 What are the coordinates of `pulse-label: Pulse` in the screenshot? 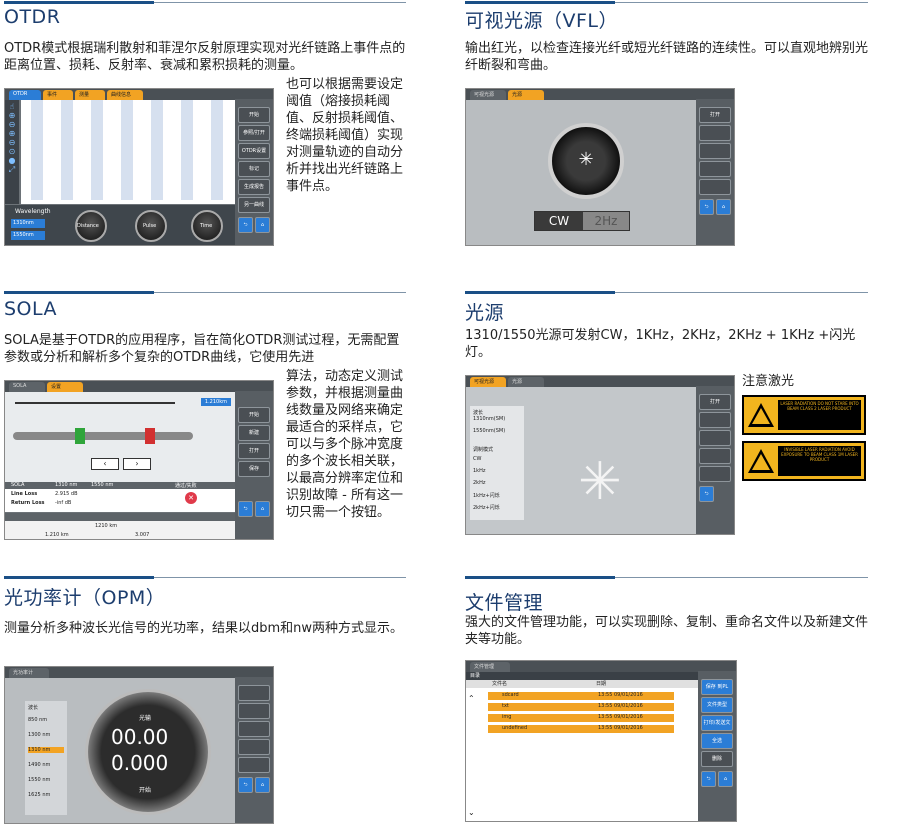 It's located at (150, 226).